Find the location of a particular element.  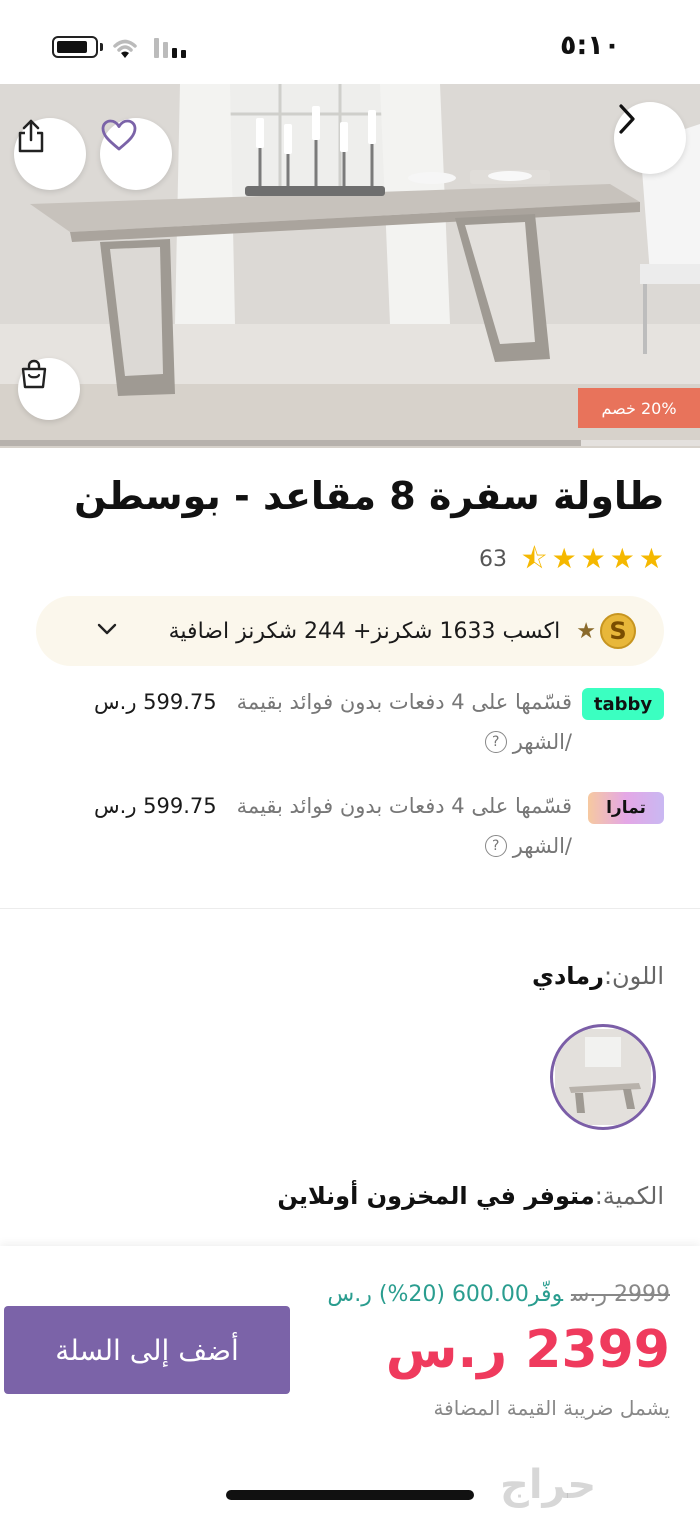

original-price: 2999 ر.س is located at coordinates (620, 1294).